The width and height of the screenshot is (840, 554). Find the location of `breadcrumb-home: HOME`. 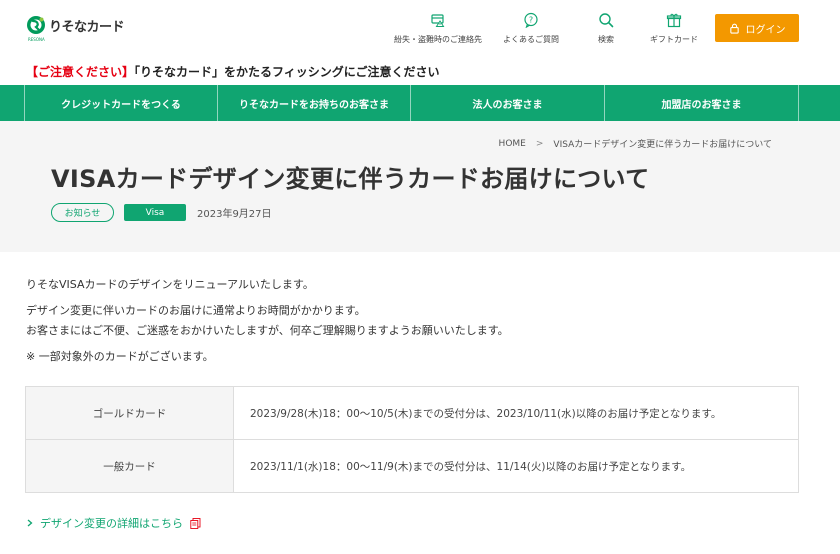

breadcrumb-home: HOME is located at coordinates (512, 144).